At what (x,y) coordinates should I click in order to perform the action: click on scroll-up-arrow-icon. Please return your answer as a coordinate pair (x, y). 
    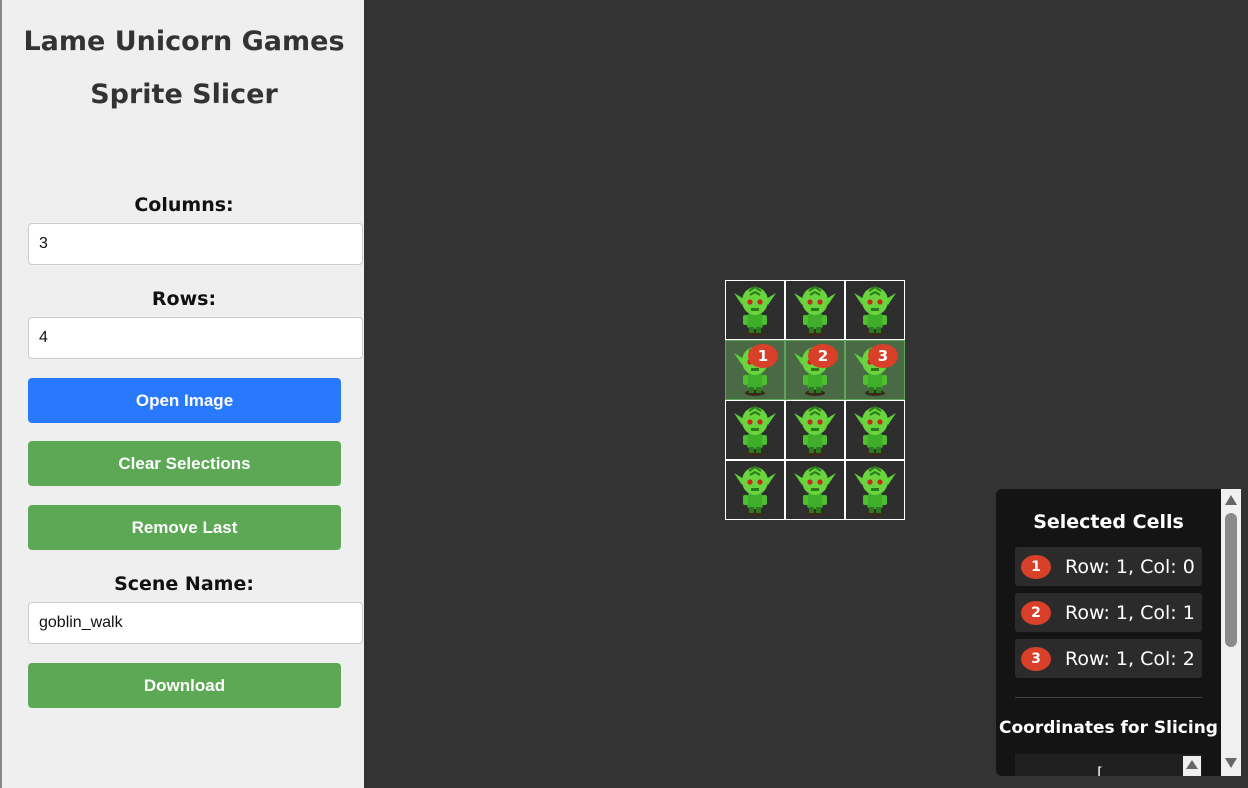
    Looking at the image, I should click on (1231, 500).